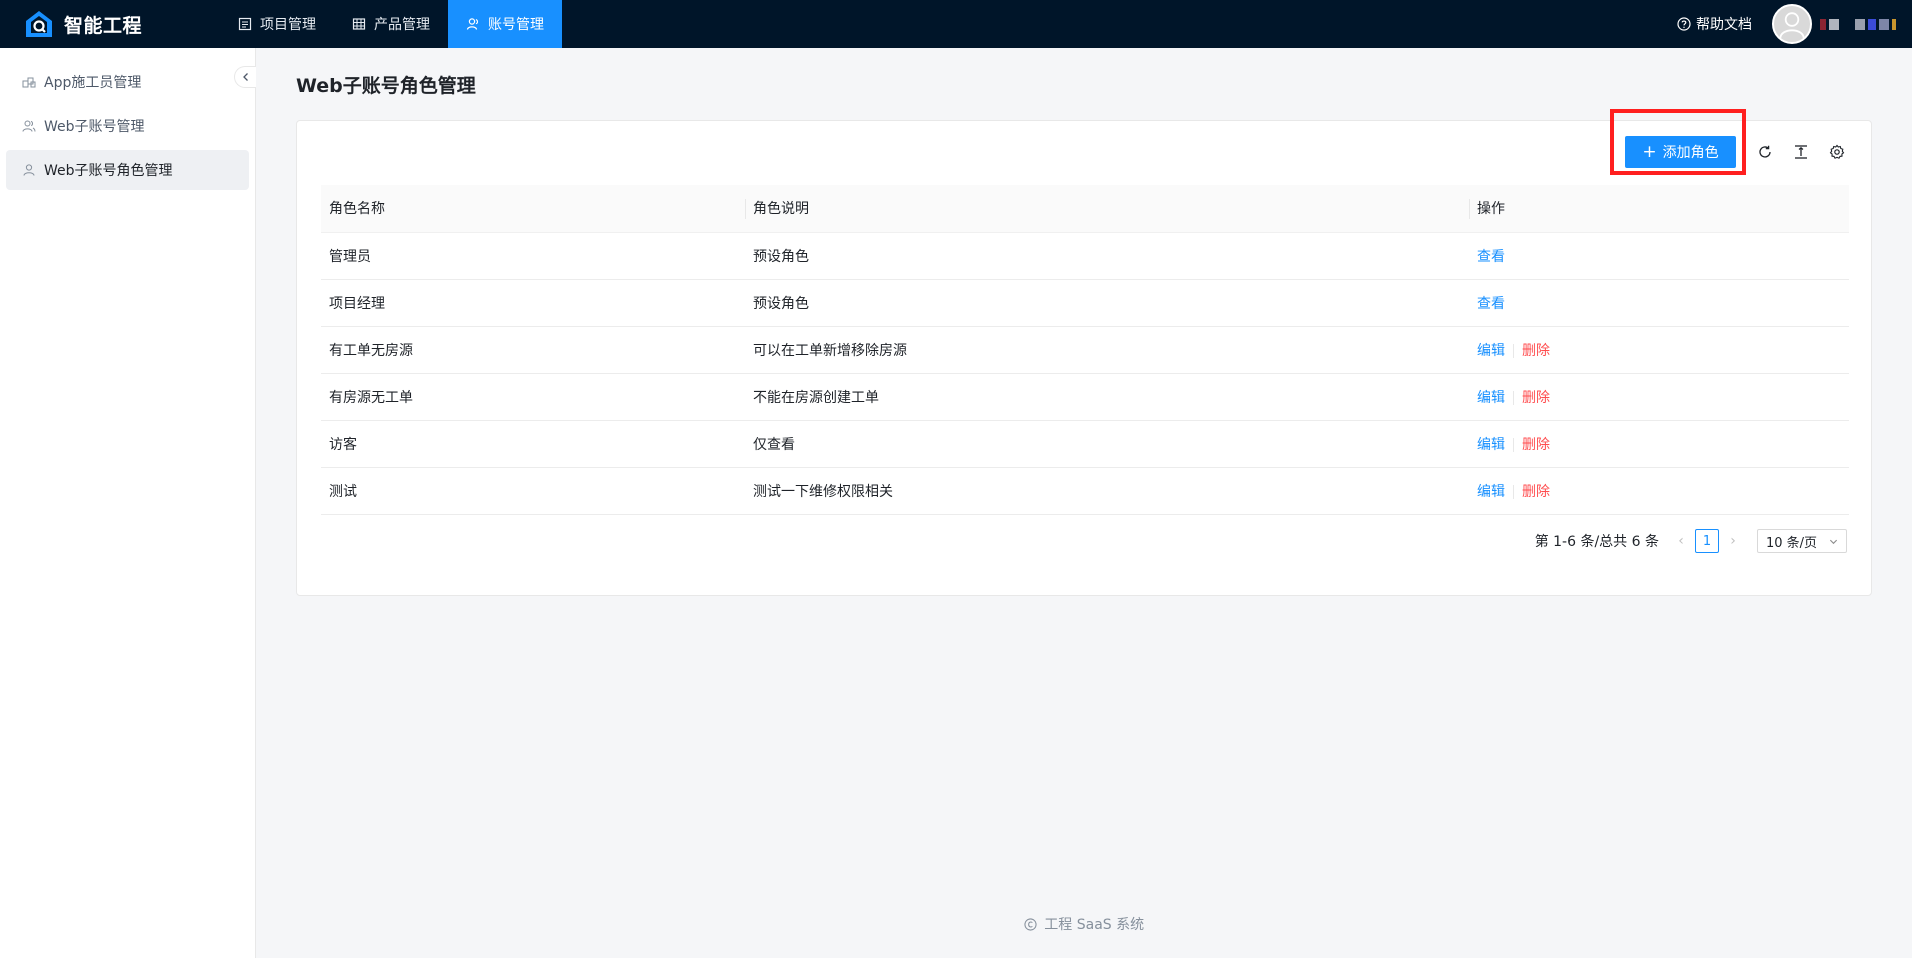 The height and width of the screenshot is (958, 1912). I want to click on pagination: 第 1-6 条/总共 6 条 ‹ 1 › 10 条/页, so click(1691, 541).